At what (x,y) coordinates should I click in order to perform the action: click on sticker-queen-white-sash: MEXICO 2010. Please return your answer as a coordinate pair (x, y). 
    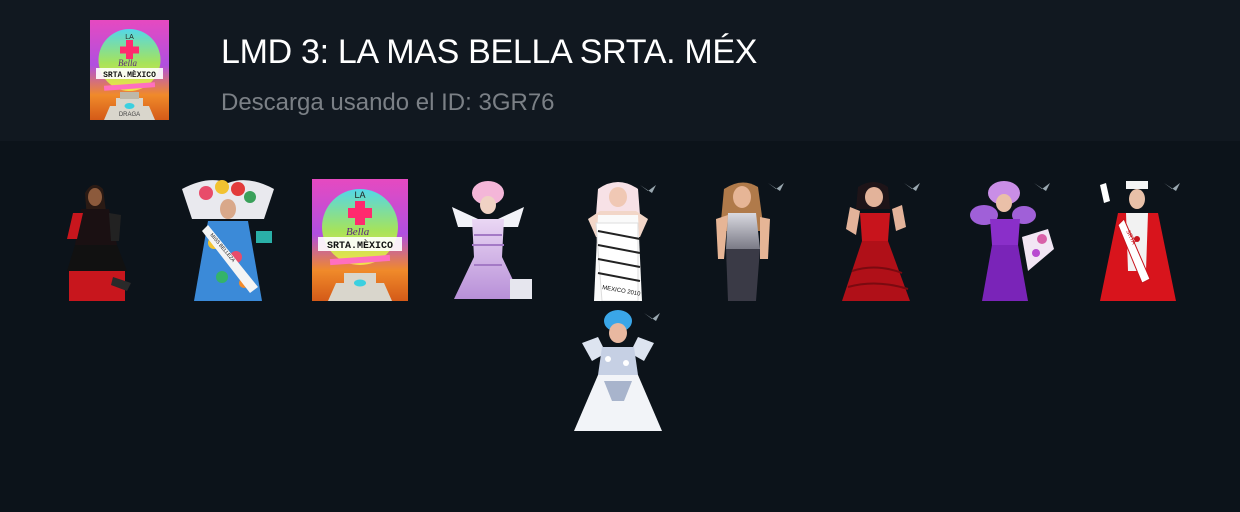
    Looking at the image, I should click on (618, 240).